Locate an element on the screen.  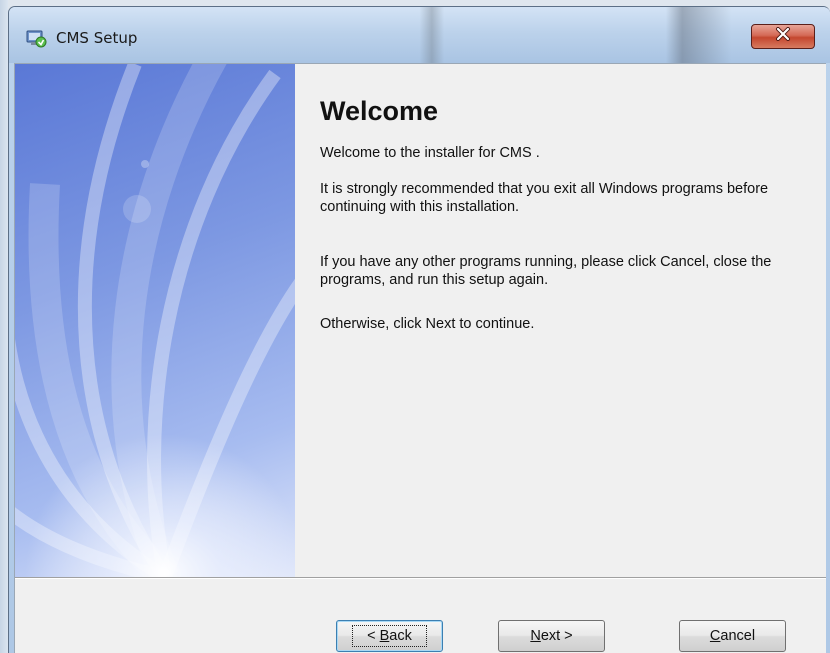
page-title: Welcome is located at coordinates (379, 111).